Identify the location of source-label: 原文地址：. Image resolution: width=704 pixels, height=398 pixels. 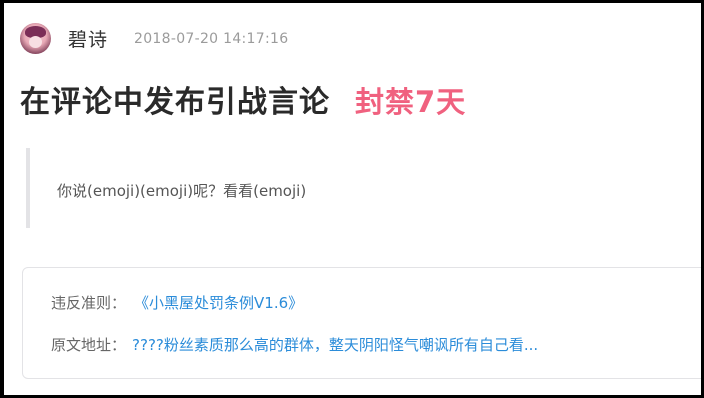
(89, 345).